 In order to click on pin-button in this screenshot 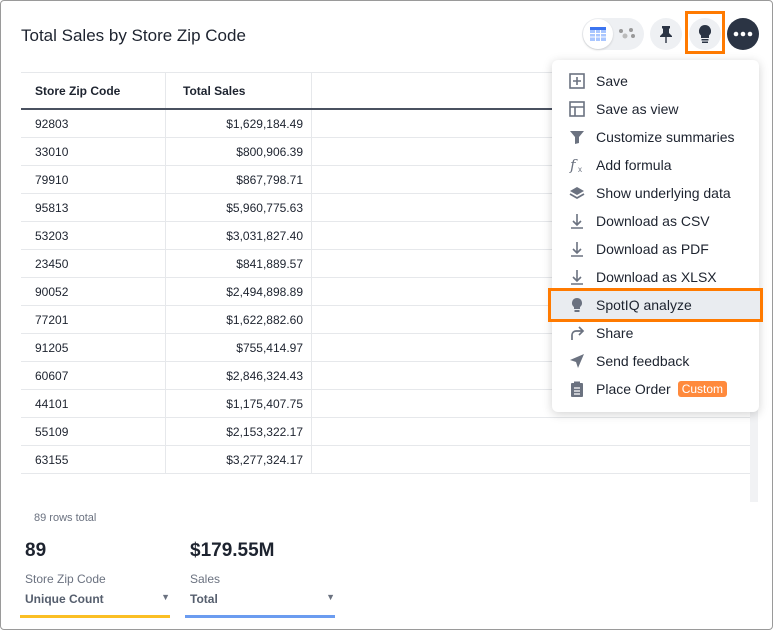, I will do `click(666, 34)`.